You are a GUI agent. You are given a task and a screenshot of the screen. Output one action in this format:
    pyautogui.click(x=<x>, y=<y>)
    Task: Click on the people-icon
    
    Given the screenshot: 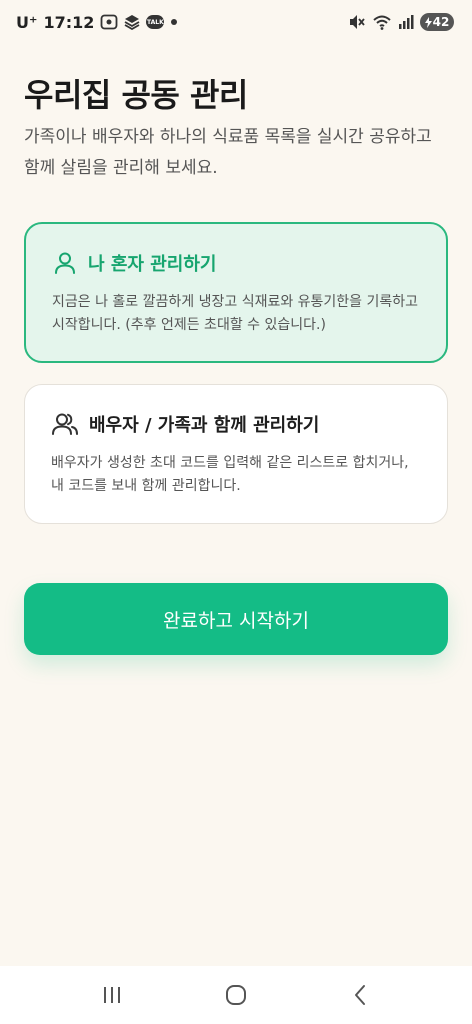 What is the action you would take?
    pyautogui.click(x=65, y=424)
    